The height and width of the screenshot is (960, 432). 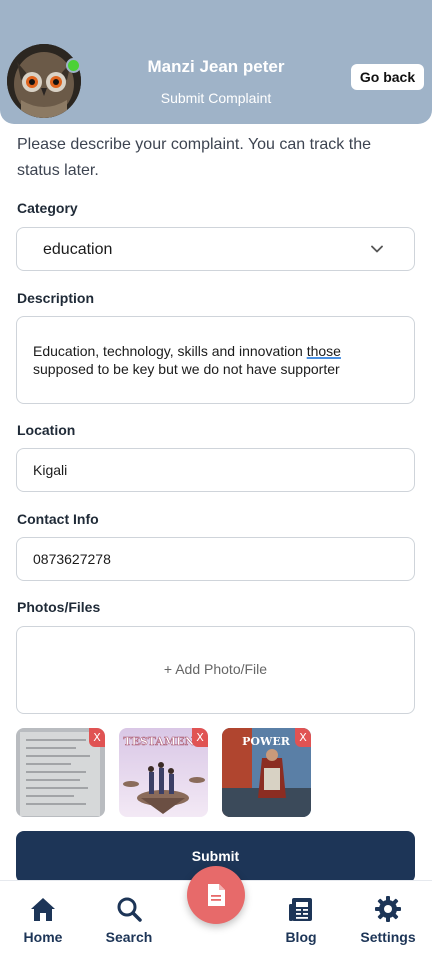 I want to click on nav-label-home: Home, so click(x=43, y=937).